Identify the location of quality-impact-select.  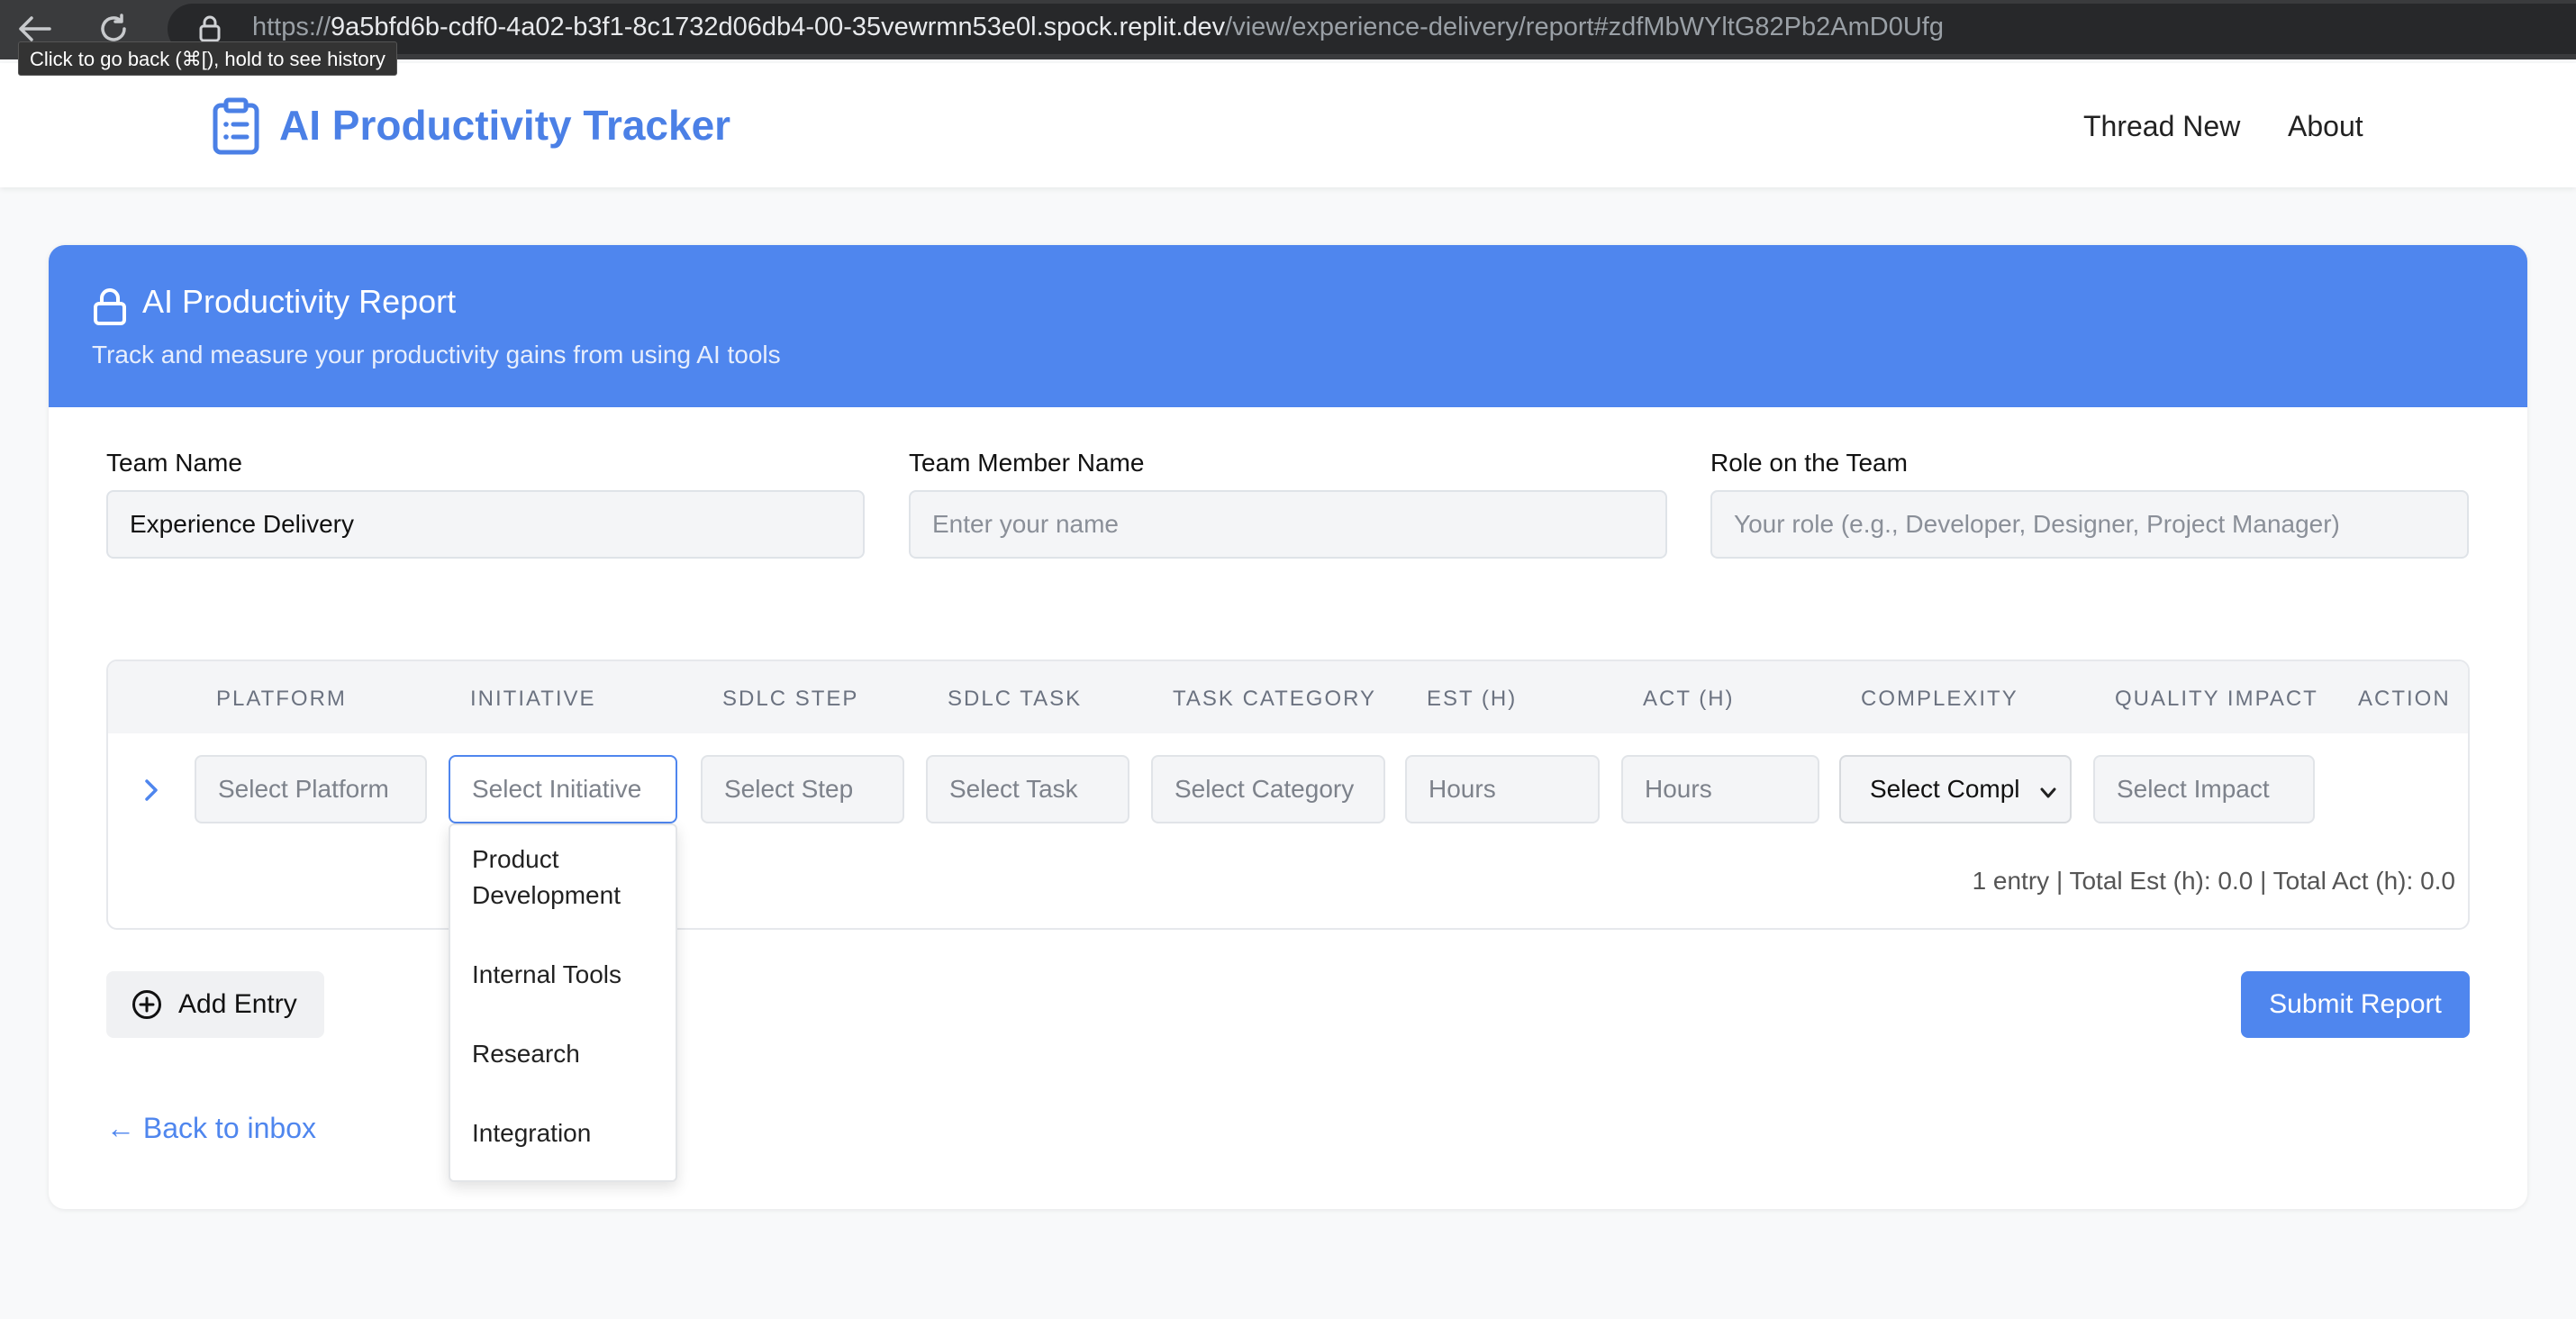
(2204, 789).